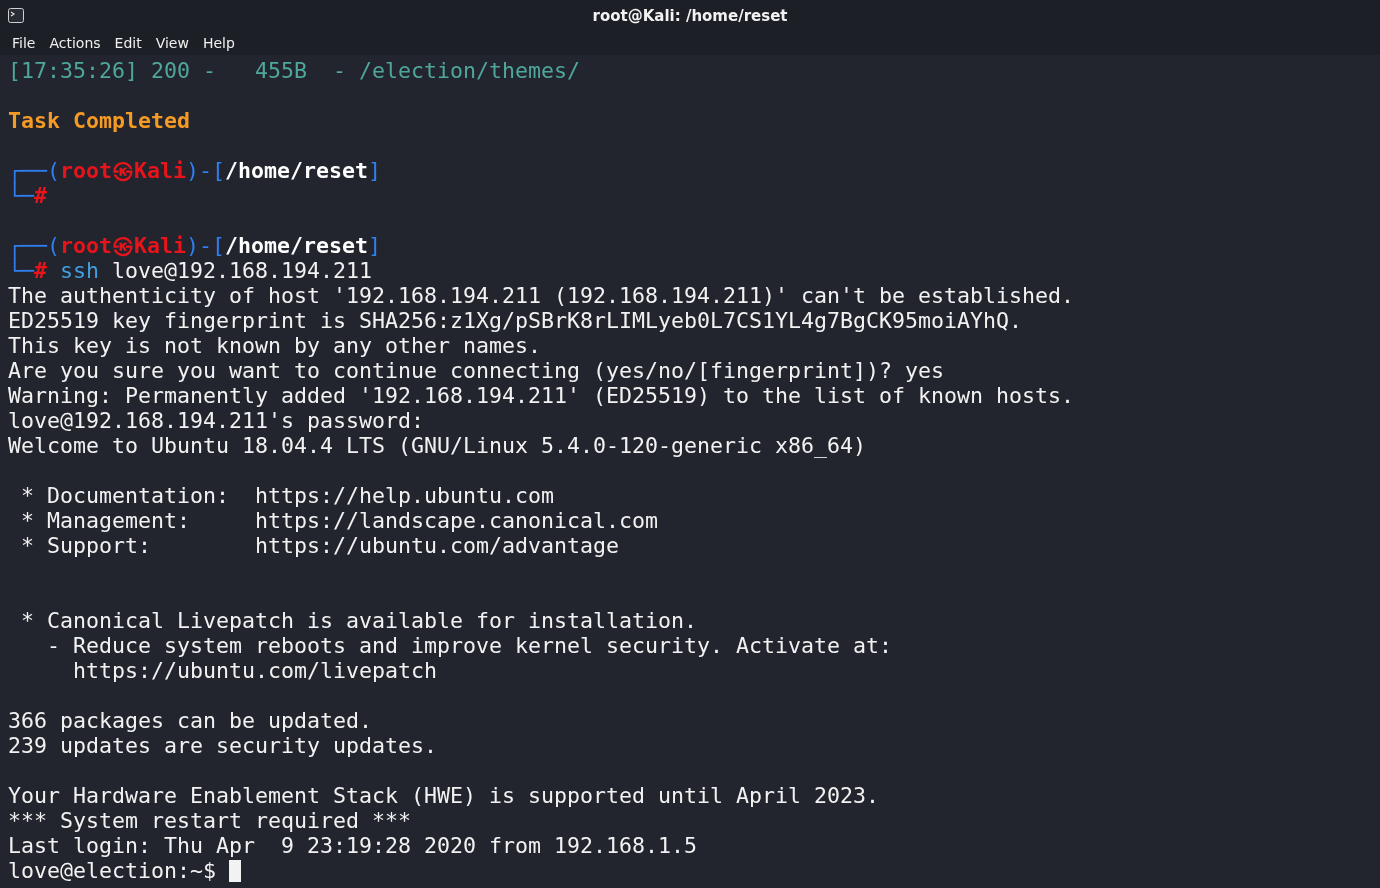 The image size is (1380, 888). What do you see at coordinates (24, 43) in the screenshot?
I see `menu-item: File` at bounding box center [24, 43].